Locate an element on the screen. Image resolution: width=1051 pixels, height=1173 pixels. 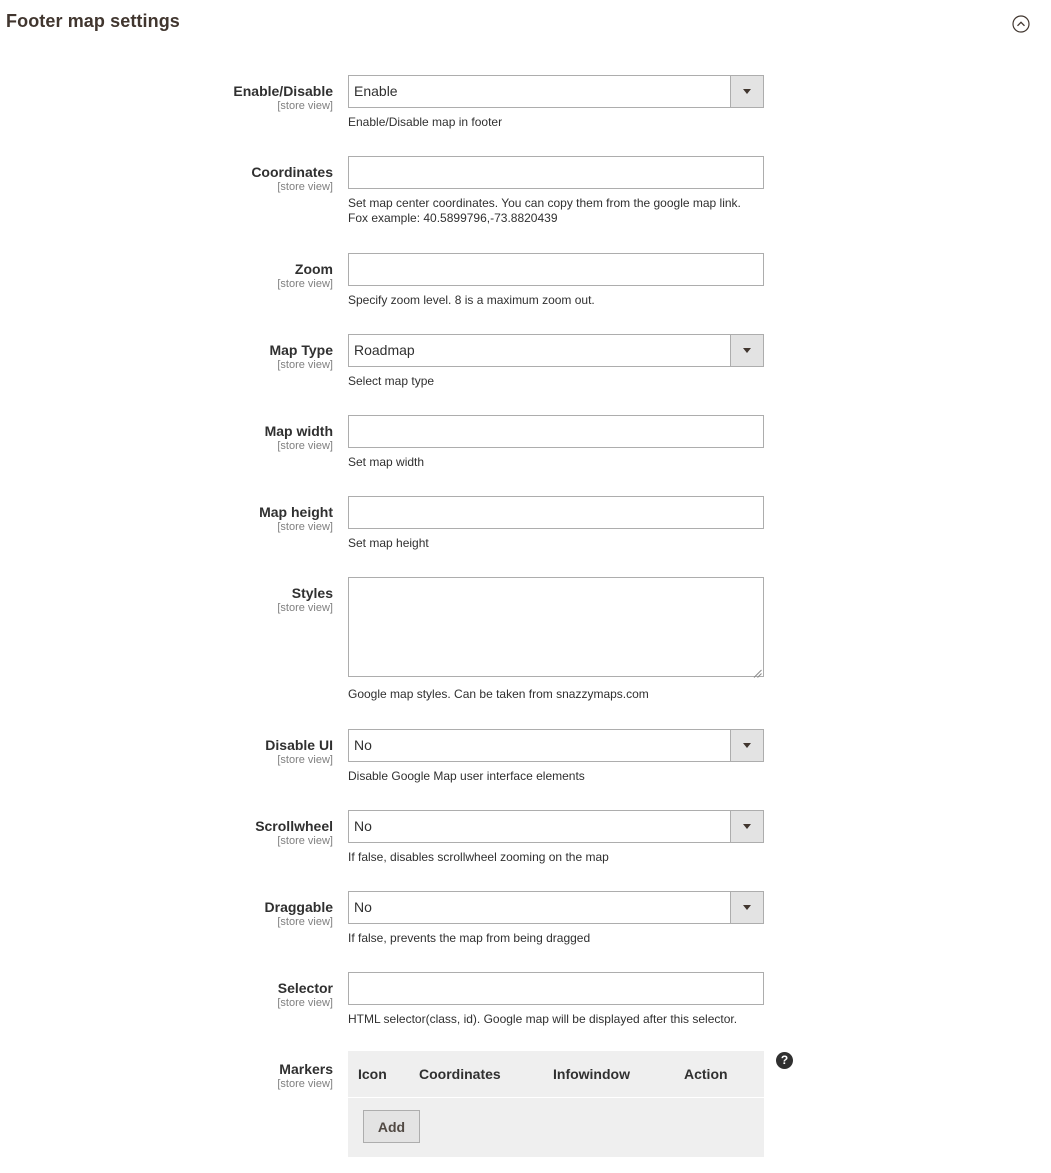
add-marker-button: Add is located at coordinates (391, 1126).